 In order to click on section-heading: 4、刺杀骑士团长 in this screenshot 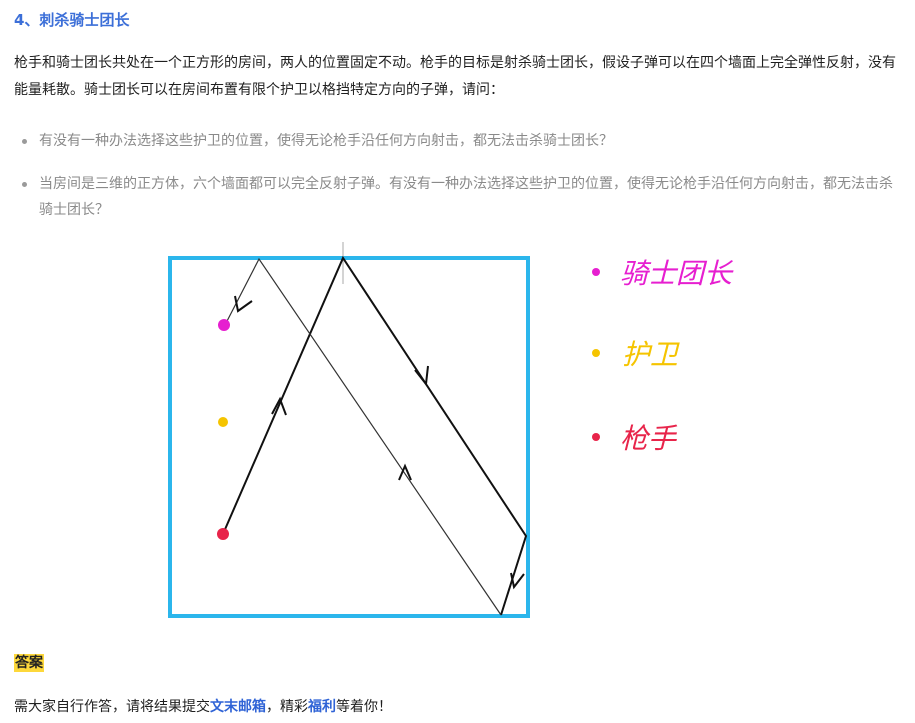, I will do `click(72, 20)`.